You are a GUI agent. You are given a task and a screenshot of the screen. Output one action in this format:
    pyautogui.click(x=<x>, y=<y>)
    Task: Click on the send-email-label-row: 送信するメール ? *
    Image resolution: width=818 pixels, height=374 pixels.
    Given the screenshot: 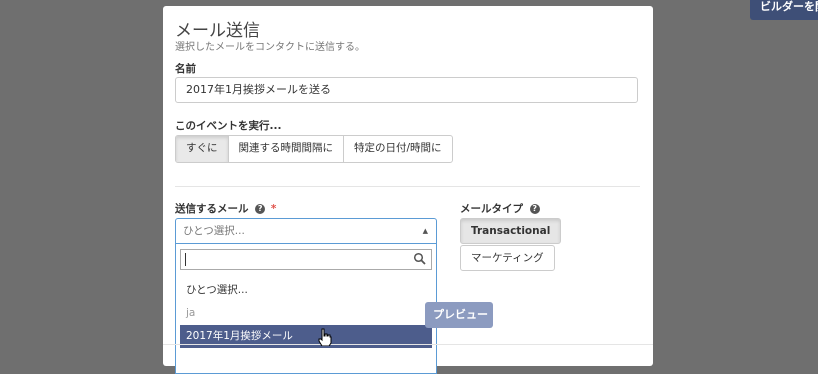 What is the action you would take?
    pyautogui.click(x=225, y=208)
    